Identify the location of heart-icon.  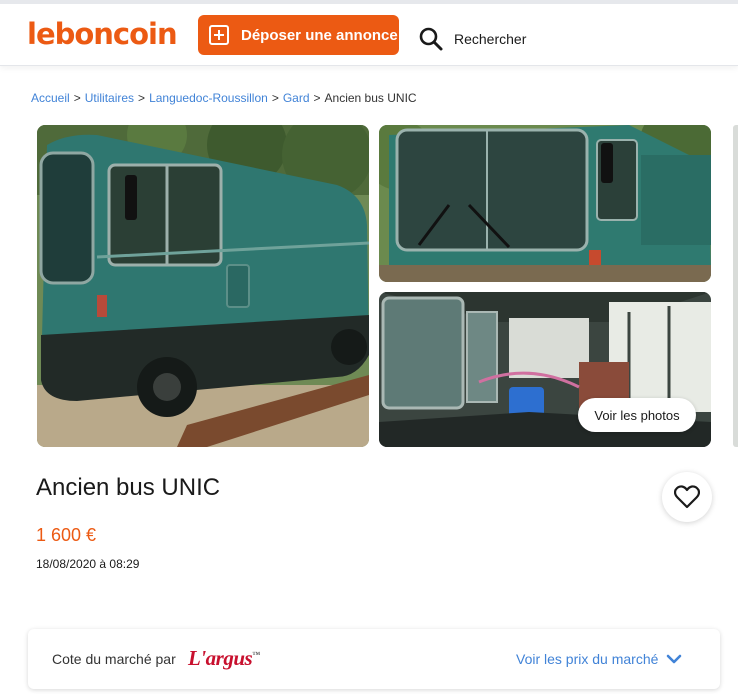
(687, 497).